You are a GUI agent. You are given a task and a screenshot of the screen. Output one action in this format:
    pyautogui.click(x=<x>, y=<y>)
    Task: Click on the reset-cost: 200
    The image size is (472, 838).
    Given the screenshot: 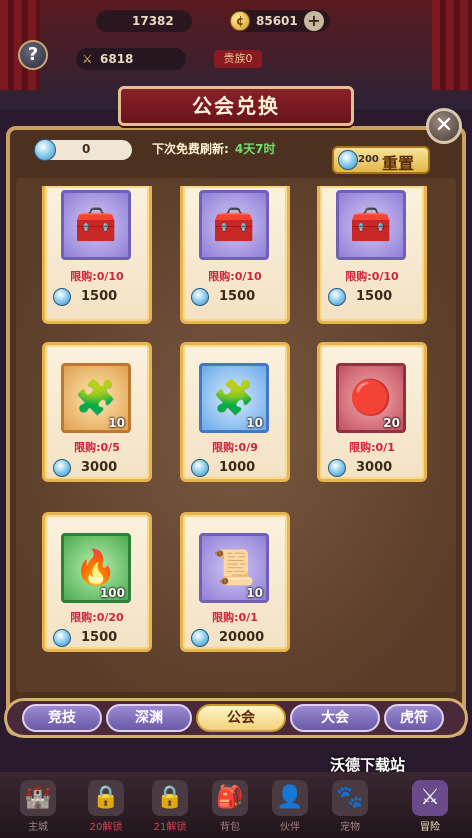 What is the action you would take?
    pyautogui.click(x=368, y=159)
    